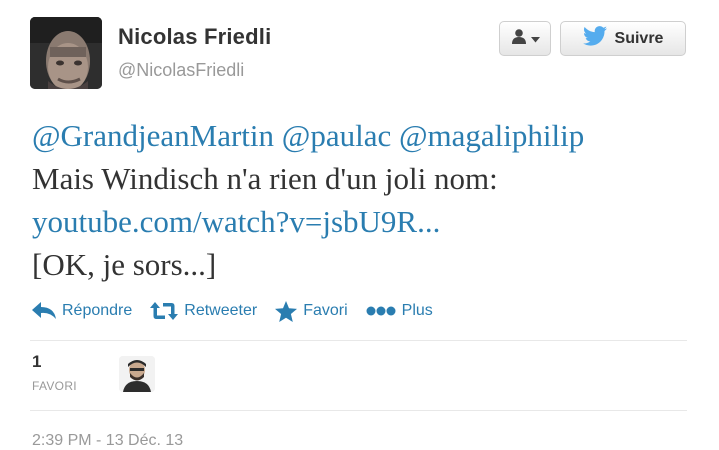  What do you see at coordinates (221, 310) in the screenshot?
I see `retweet-label: Retweeter` at bounding box center [221, 310].